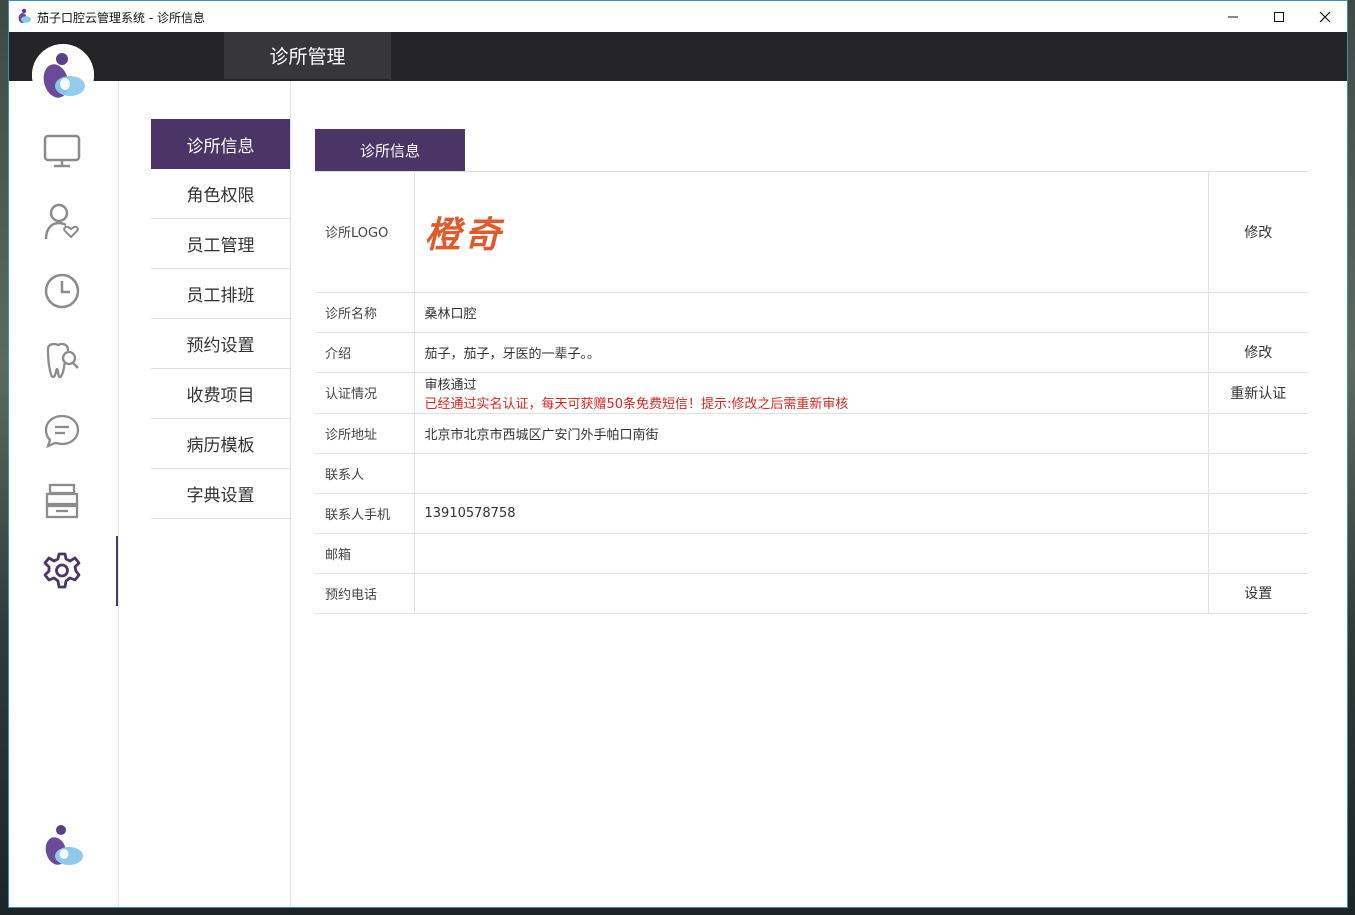 This screenshot has height=915, width=1355. I want to click on maximize-icon, so click(1279, 16).